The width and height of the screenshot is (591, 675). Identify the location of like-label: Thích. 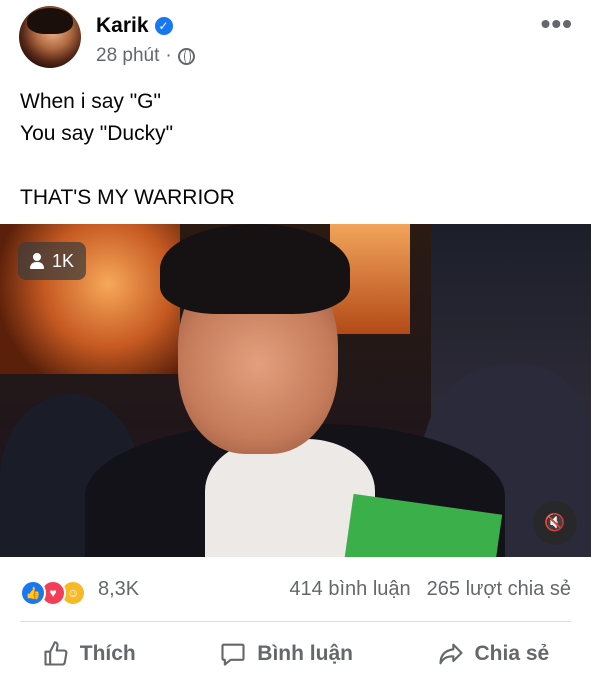
(107, 653).